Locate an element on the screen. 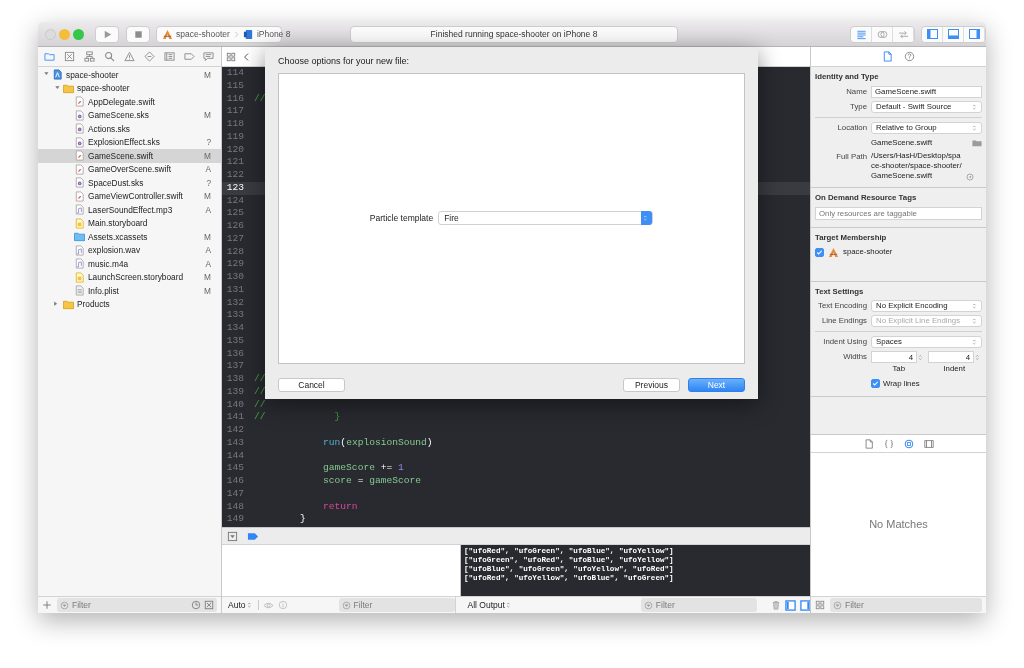 Image resolution: width=1024 pixels, height=668 pixels. help-icon is located at coordinates (909, 56).